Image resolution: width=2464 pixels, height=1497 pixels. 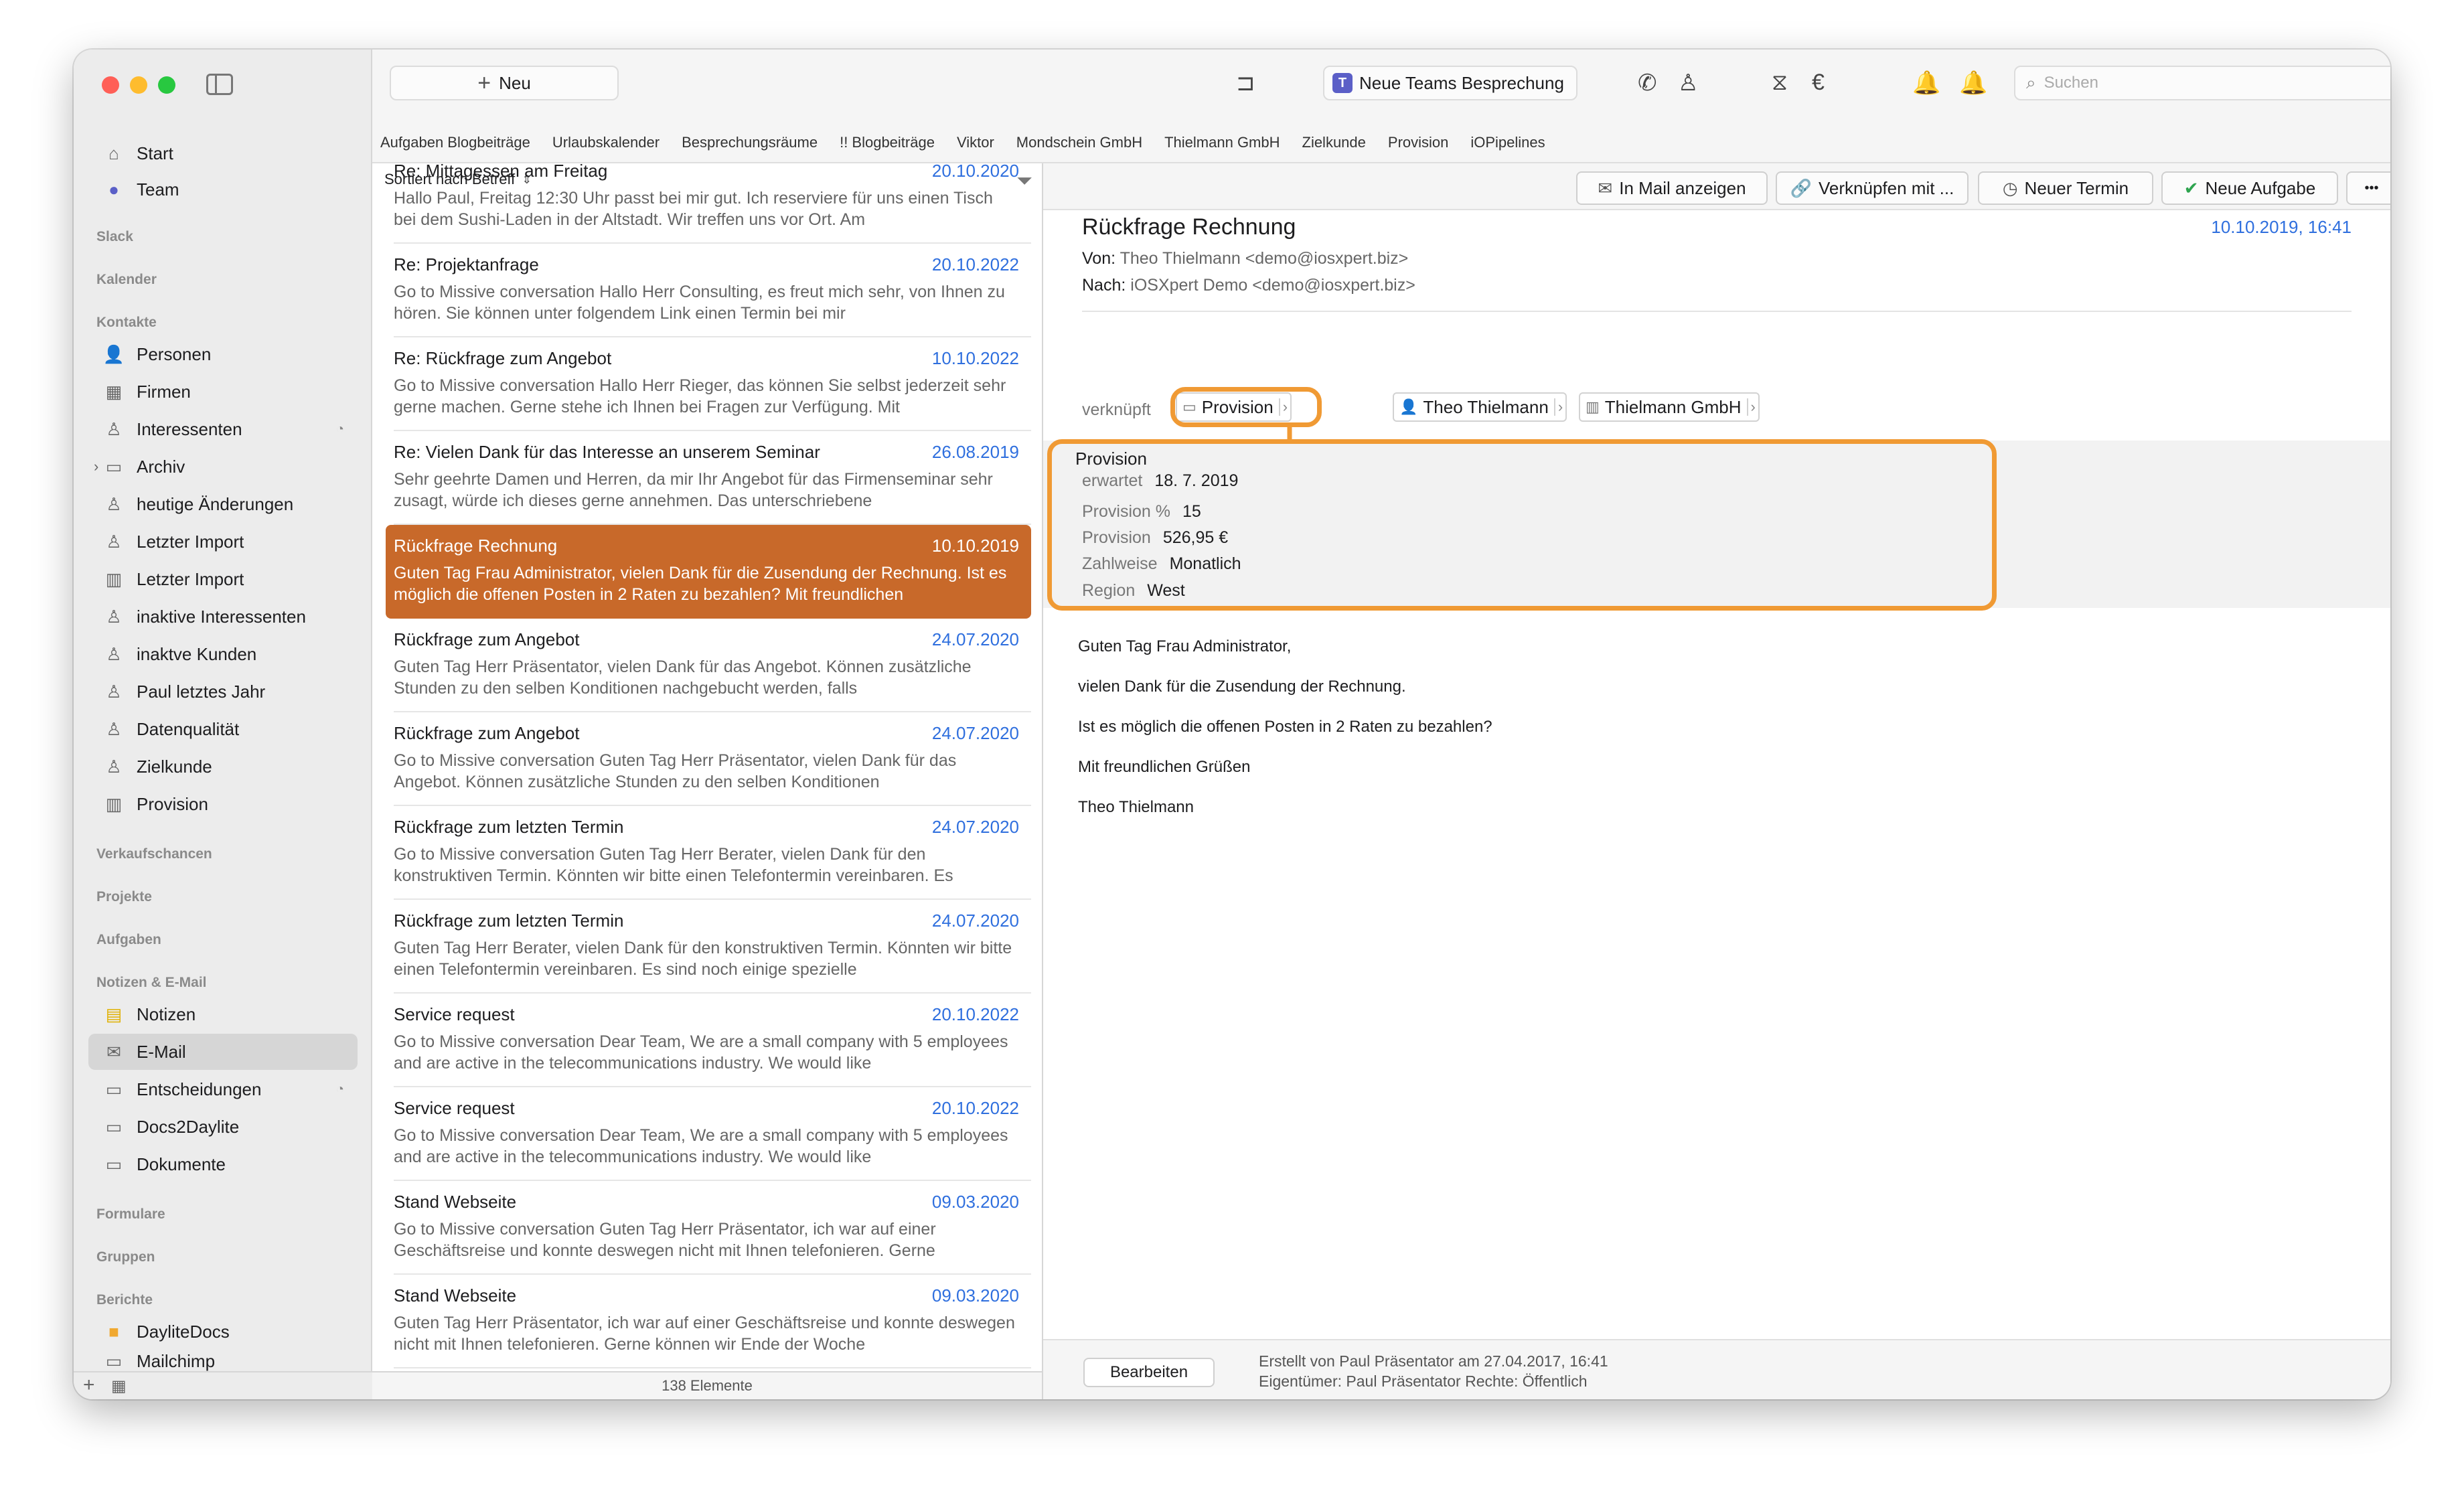 I want to click on sidebar-item-email: ✉ E-Mail, so click(x=223, y=1052).